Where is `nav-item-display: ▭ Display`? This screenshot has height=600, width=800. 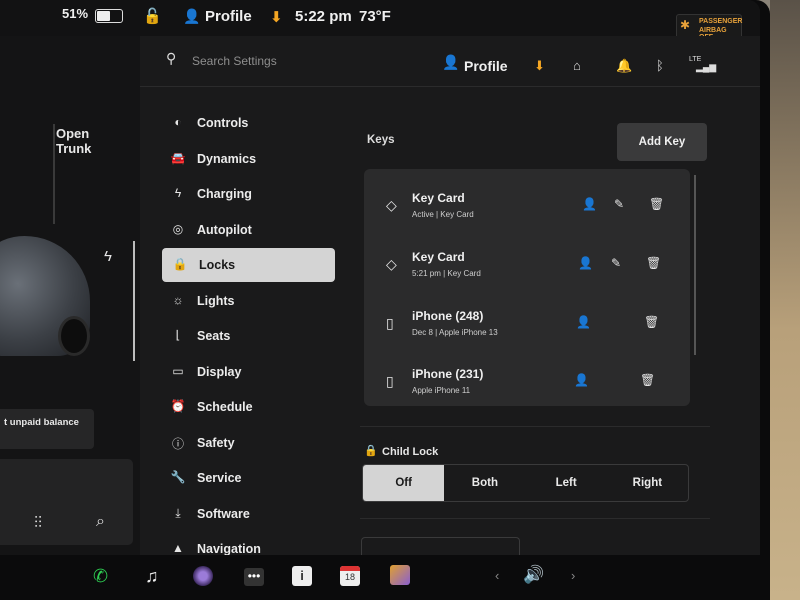
nav-item-display: ▭ Display is located at coordinates (250, 372).